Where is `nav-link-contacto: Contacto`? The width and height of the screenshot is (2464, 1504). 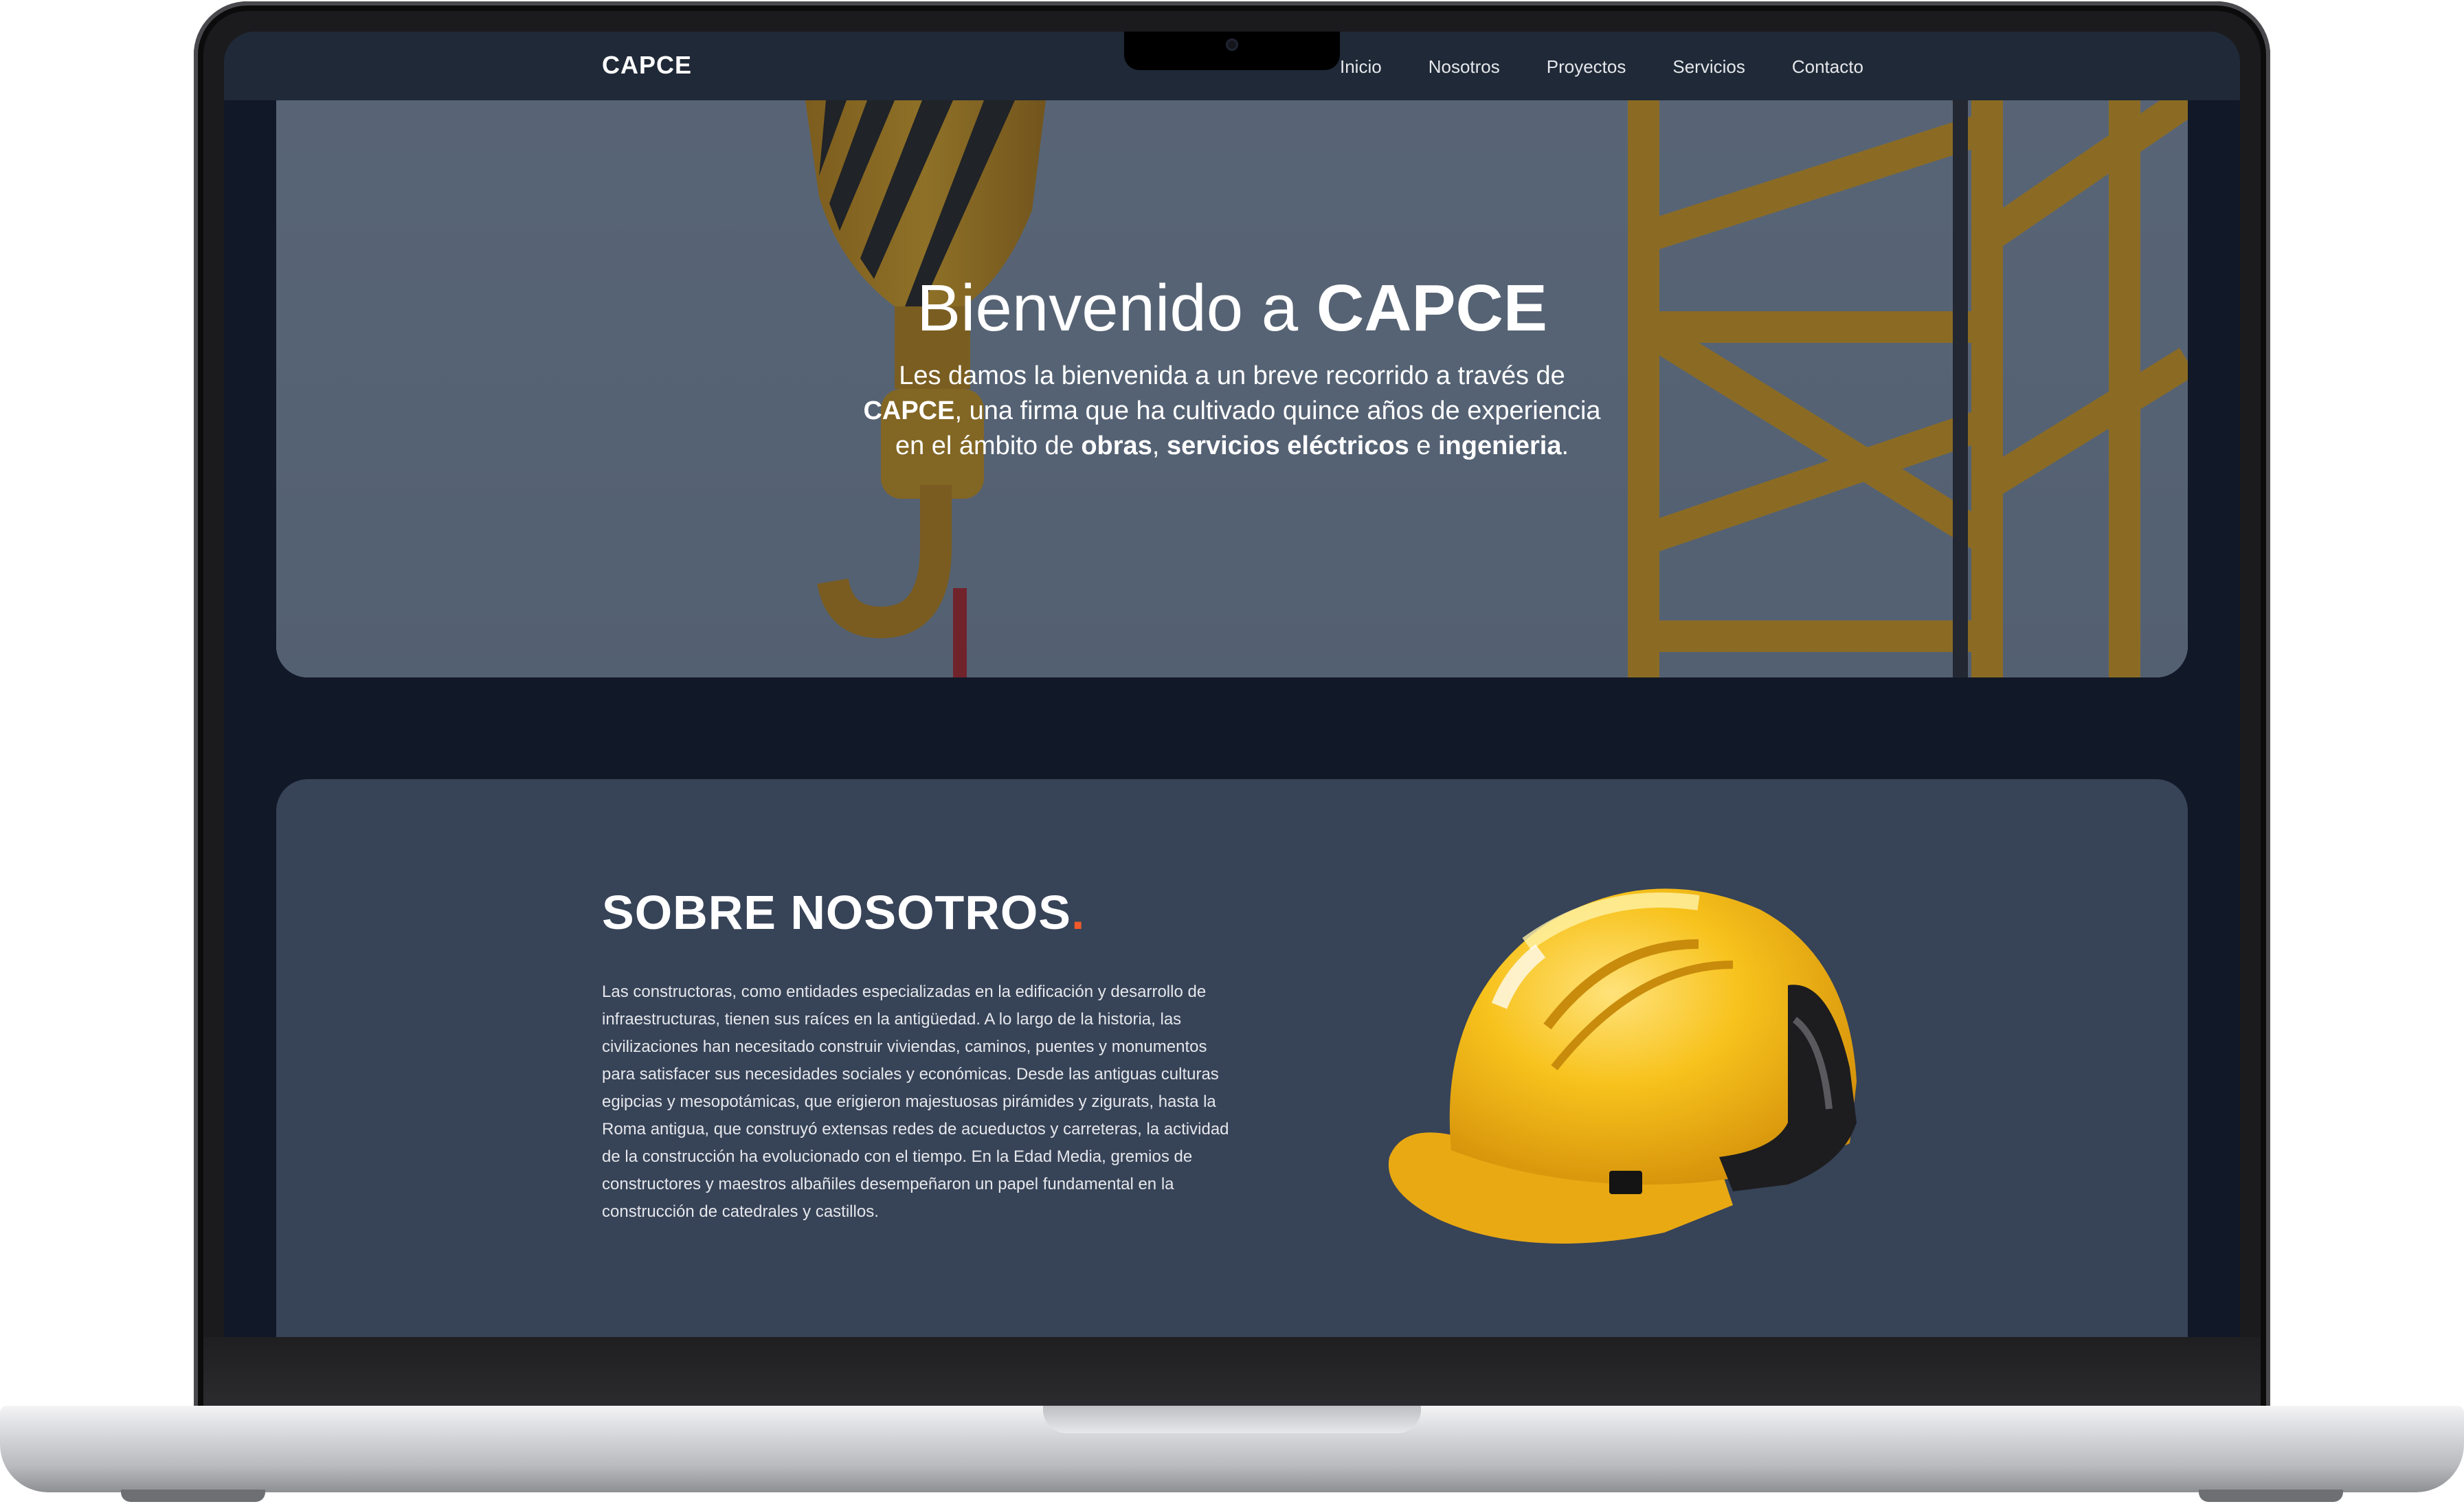
nav-link-contacto: Contacto is located at coordinates (1827, 67).